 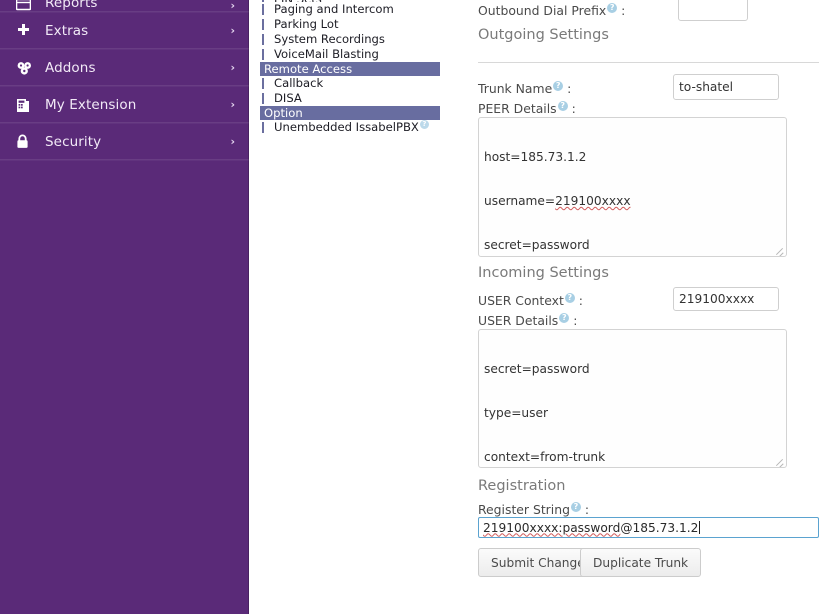 I want to click on menu-header-label: Option, so click(x=283, y=113).